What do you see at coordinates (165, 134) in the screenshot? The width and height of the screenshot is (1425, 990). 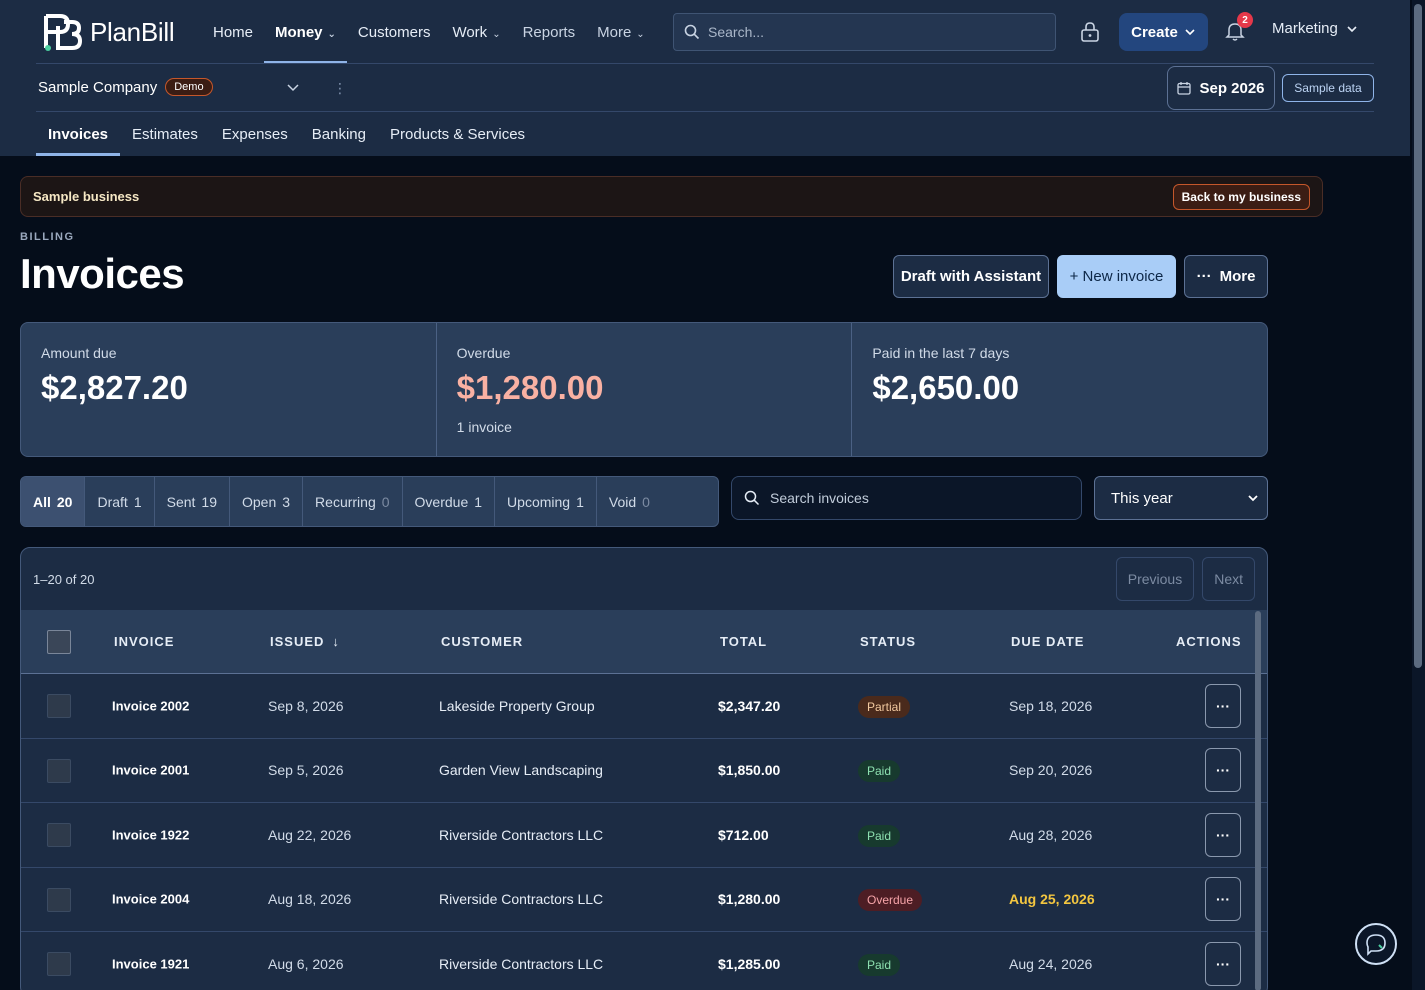 I see `subnav-tab-estimates: Estimates` at bounding box center [165, 134].